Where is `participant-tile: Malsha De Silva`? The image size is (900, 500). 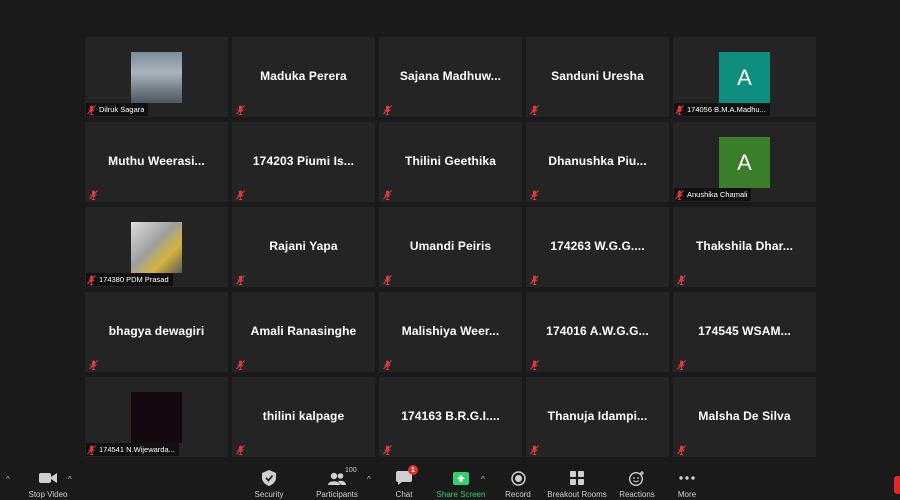 participant-tile: Malsha De Silva is located at coordinates (744, 417).